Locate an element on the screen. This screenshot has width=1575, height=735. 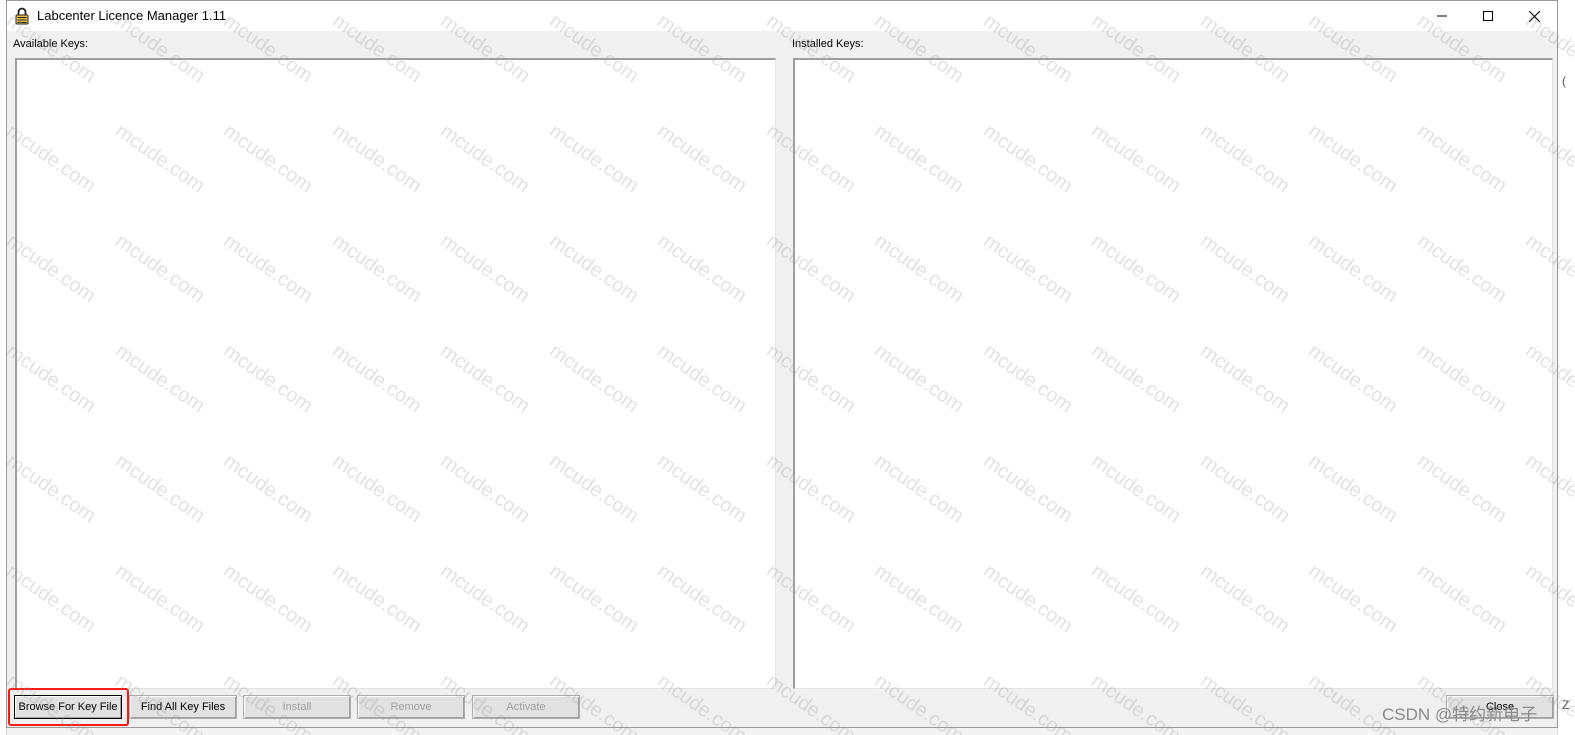
maximize-icon is located at coordinates (1488, 16).